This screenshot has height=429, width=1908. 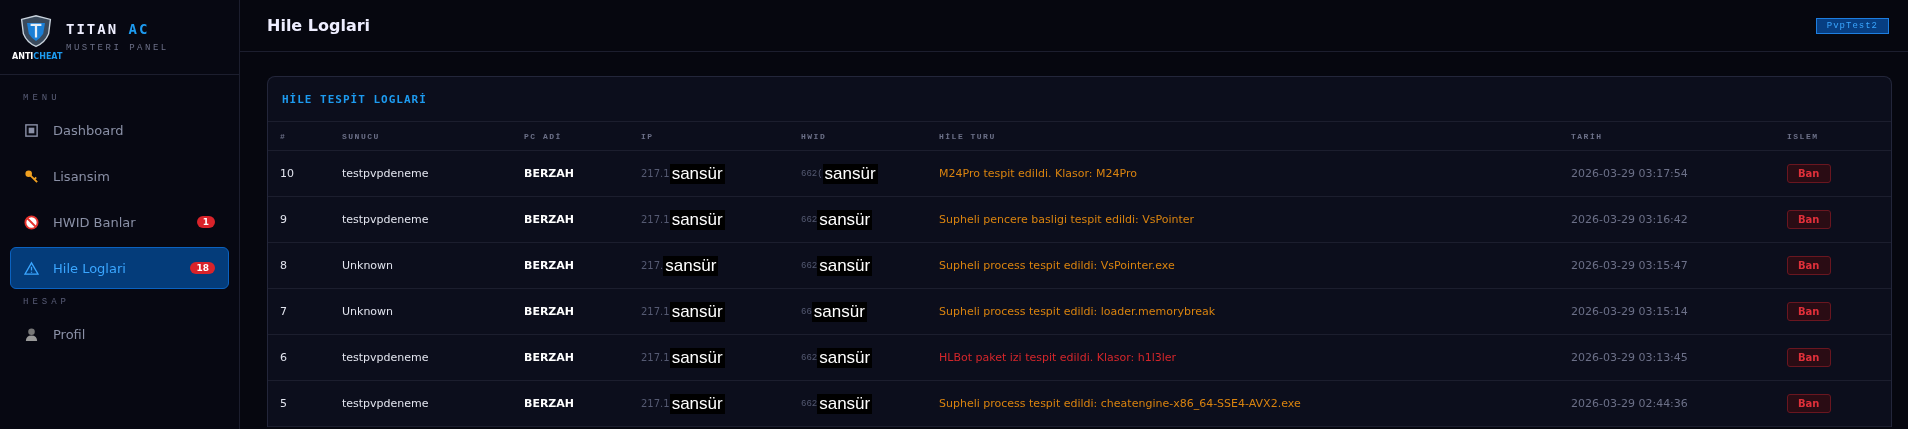 I want to click on logo-caption: ANTICHEAT, so click(x=37, y=56).